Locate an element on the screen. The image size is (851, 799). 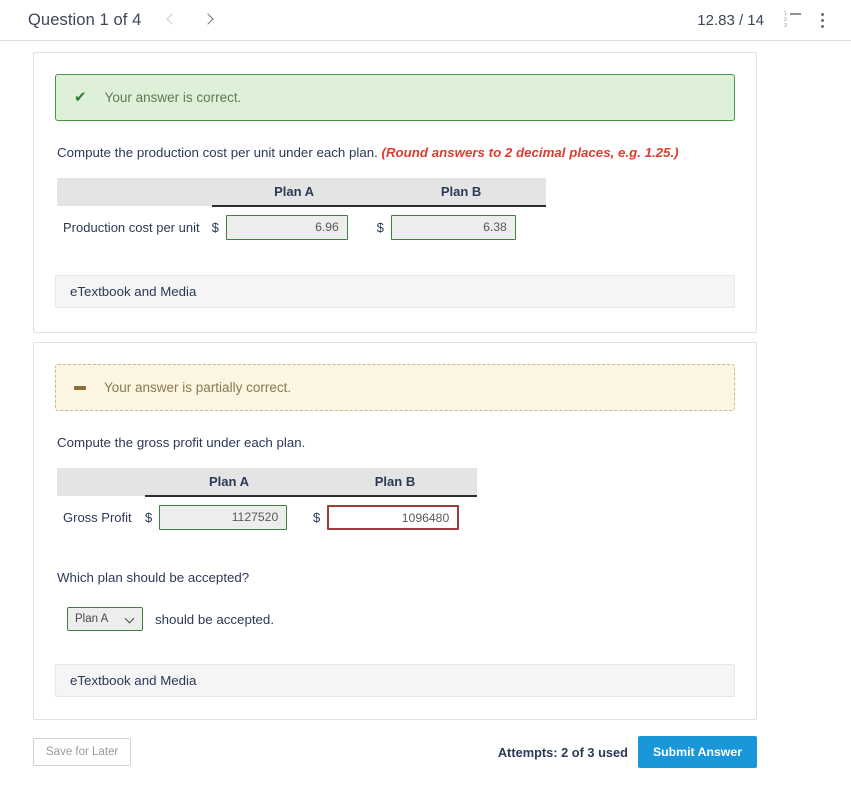
money-wrap: $ 6.38 is located at coordinates (461, 227).